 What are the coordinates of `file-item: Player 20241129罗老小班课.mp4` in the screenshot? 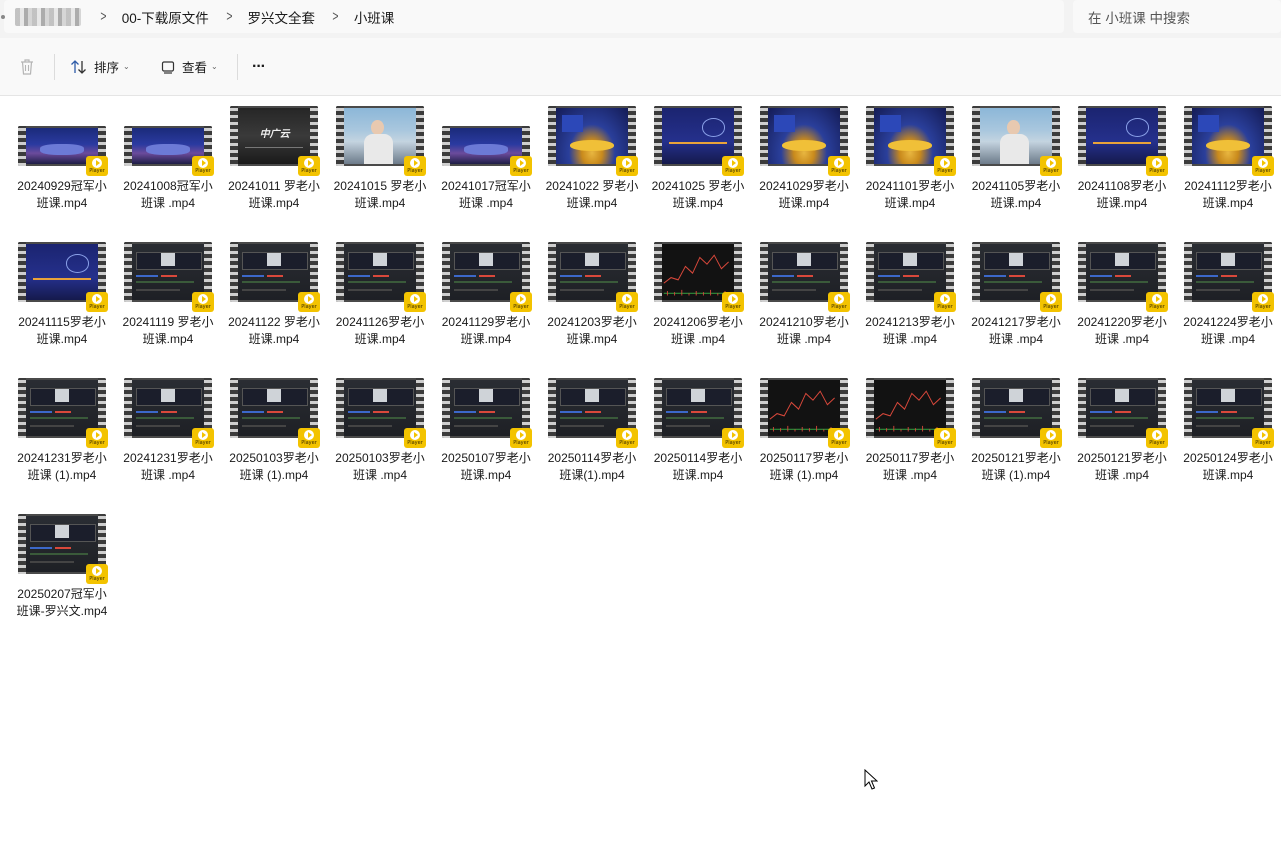 It's located at (486, 290).